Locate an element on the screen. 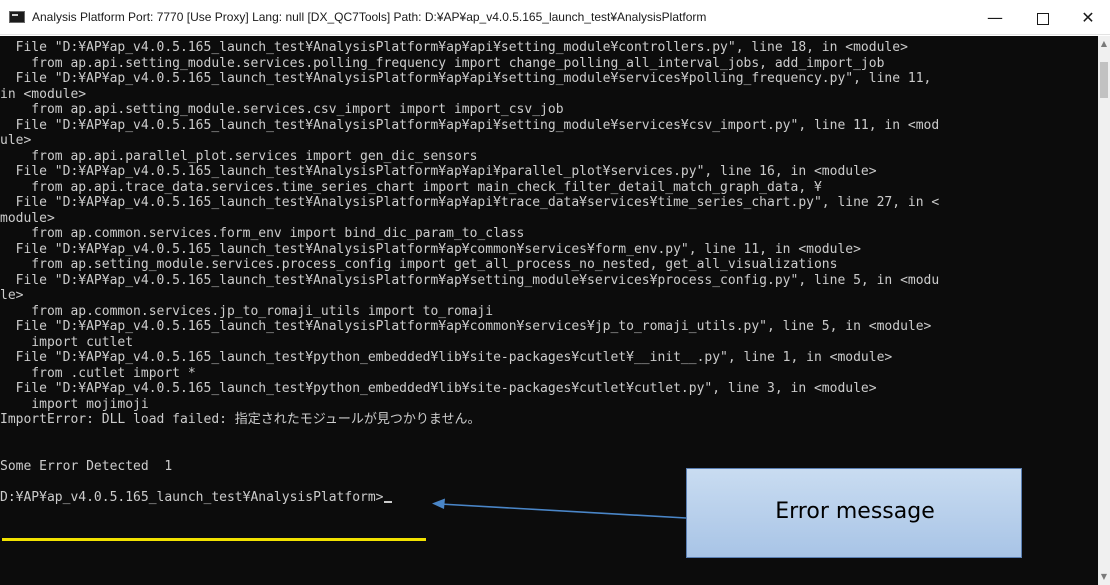 The width and height of the screenshot is (1110, 585). terminal-line: ule> is located at coordinates (16, 140).